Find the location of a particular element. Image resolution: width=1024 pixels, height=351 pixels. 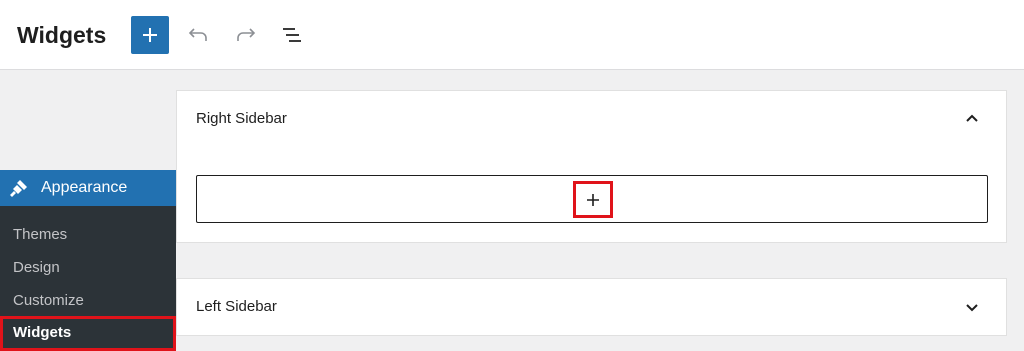

widget-area-title: Left Sidebar is located at coordinates (236, 306).